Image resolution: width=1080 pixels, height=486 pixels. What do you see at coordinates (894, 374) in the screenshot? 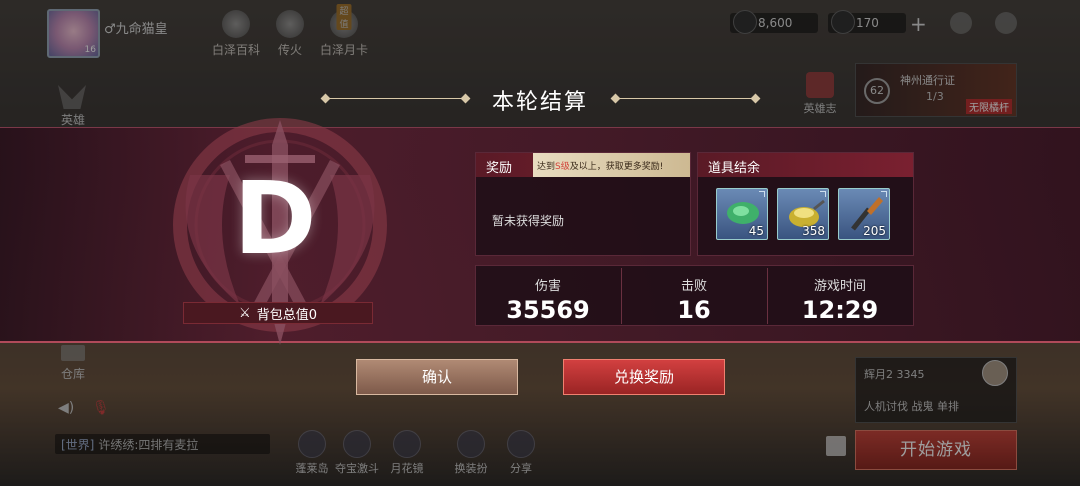
I see `room-name: 辉月2 3345` at bounding box center [894, 374].